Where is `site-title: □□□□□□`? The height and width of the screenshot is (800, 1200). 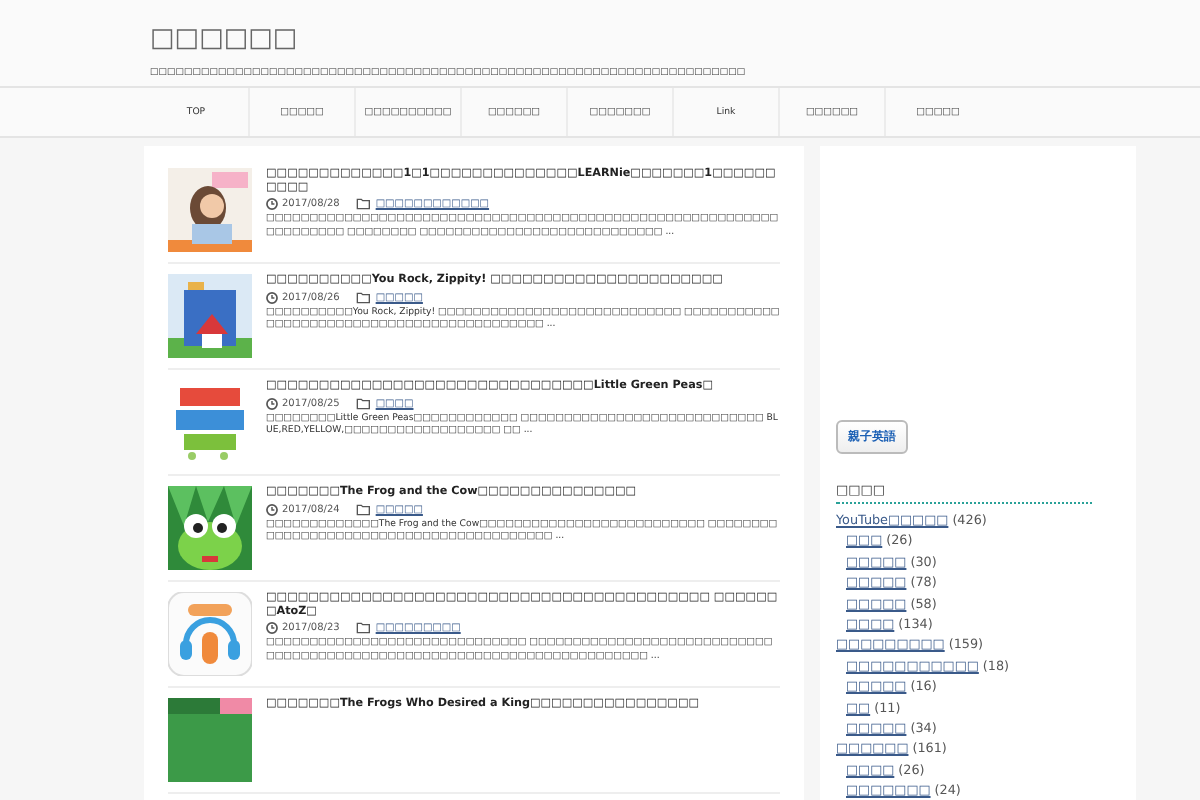 site-title: □□□□□□ is located at coordinates (224, 39).